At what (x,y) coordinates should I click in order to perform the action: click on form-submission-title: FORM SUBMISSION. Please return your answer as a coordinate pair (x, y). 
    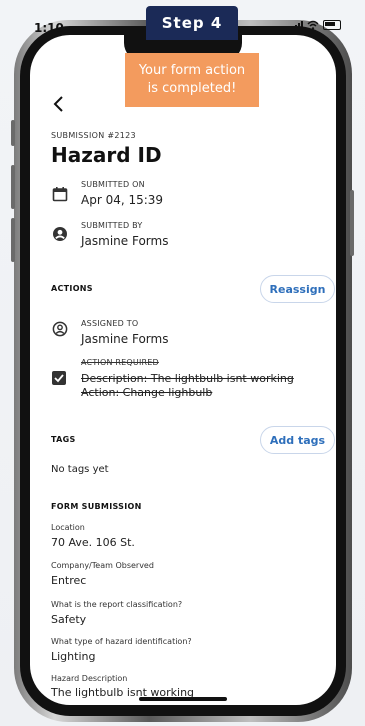
    Looking at the image, I should click on (96, 506).